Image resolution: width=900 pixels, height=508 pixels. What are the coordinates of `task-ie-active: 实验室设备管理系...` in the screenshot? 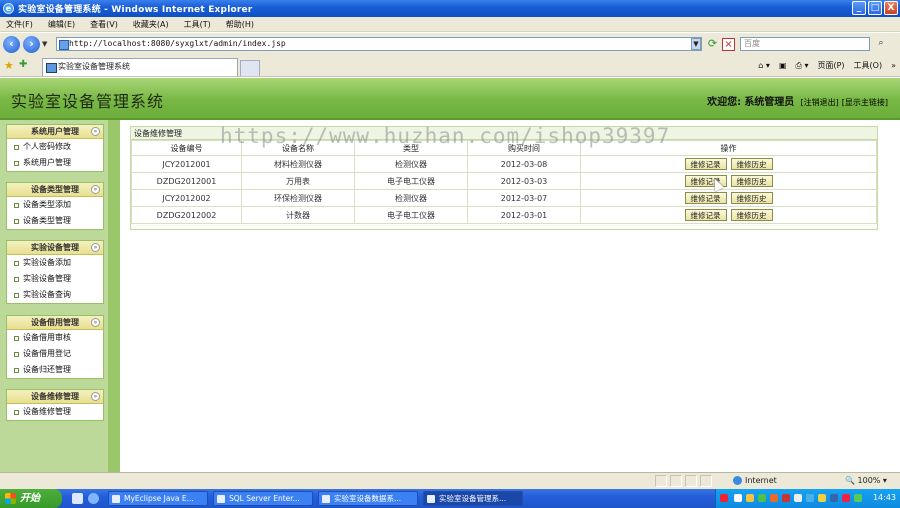 It's located at (473, 498).